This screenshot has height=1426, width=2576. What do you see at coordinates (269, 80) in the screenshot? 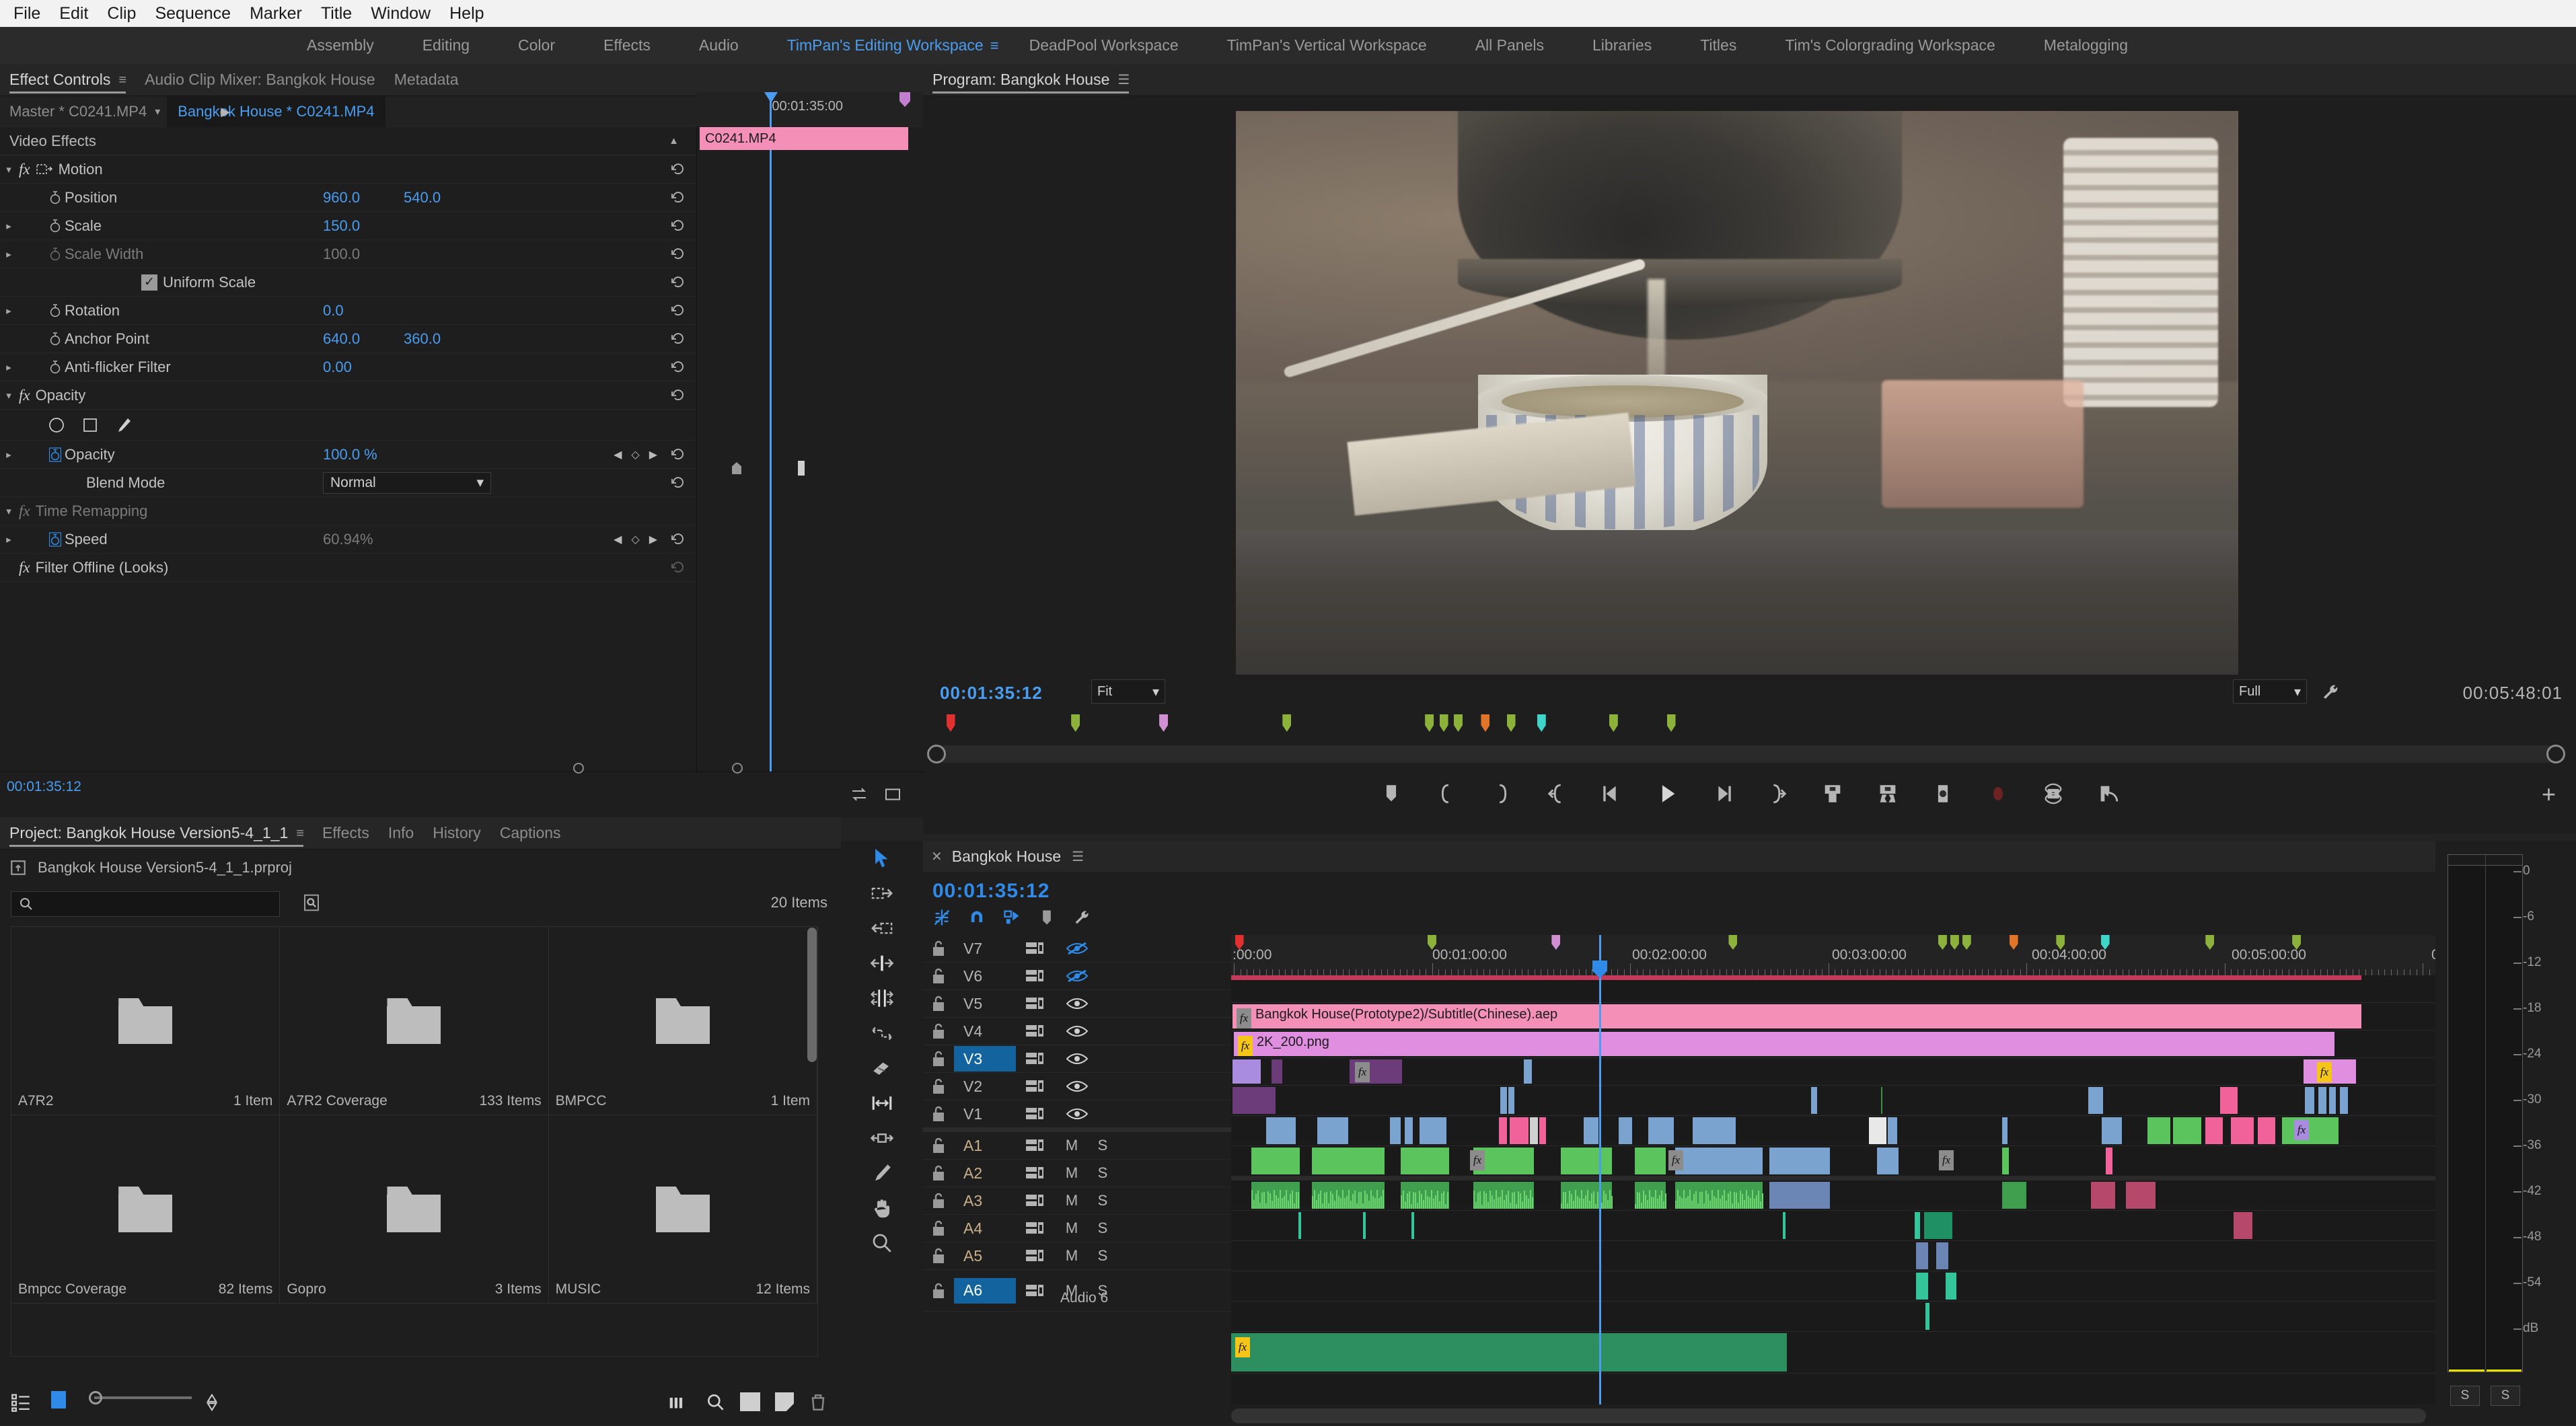
I see `tab-audio-clip-mixer-bangkok-house: Audio Clip Mixer: Bangkok House` at bounding box center [269, 80].